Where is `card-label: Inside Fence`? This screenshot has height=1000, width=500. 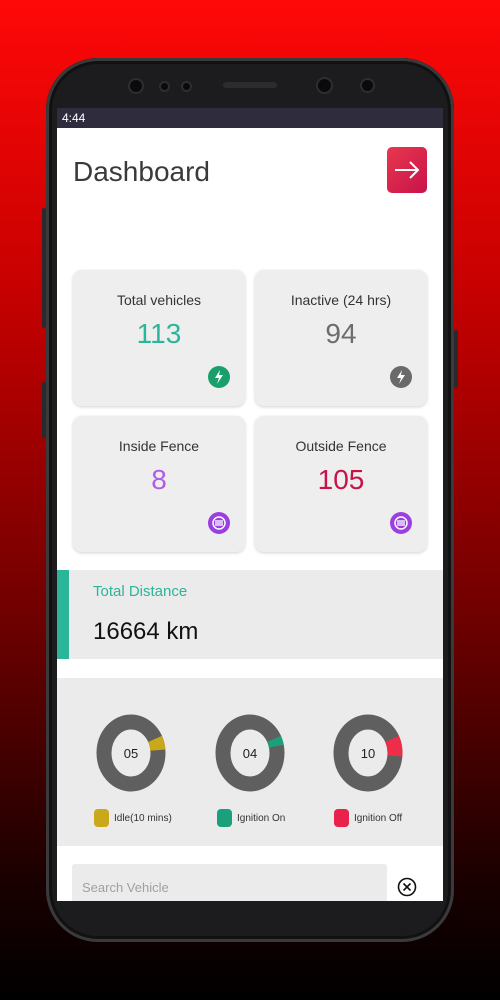
card-label: Inside Fence is located at coordinates (159, 446).